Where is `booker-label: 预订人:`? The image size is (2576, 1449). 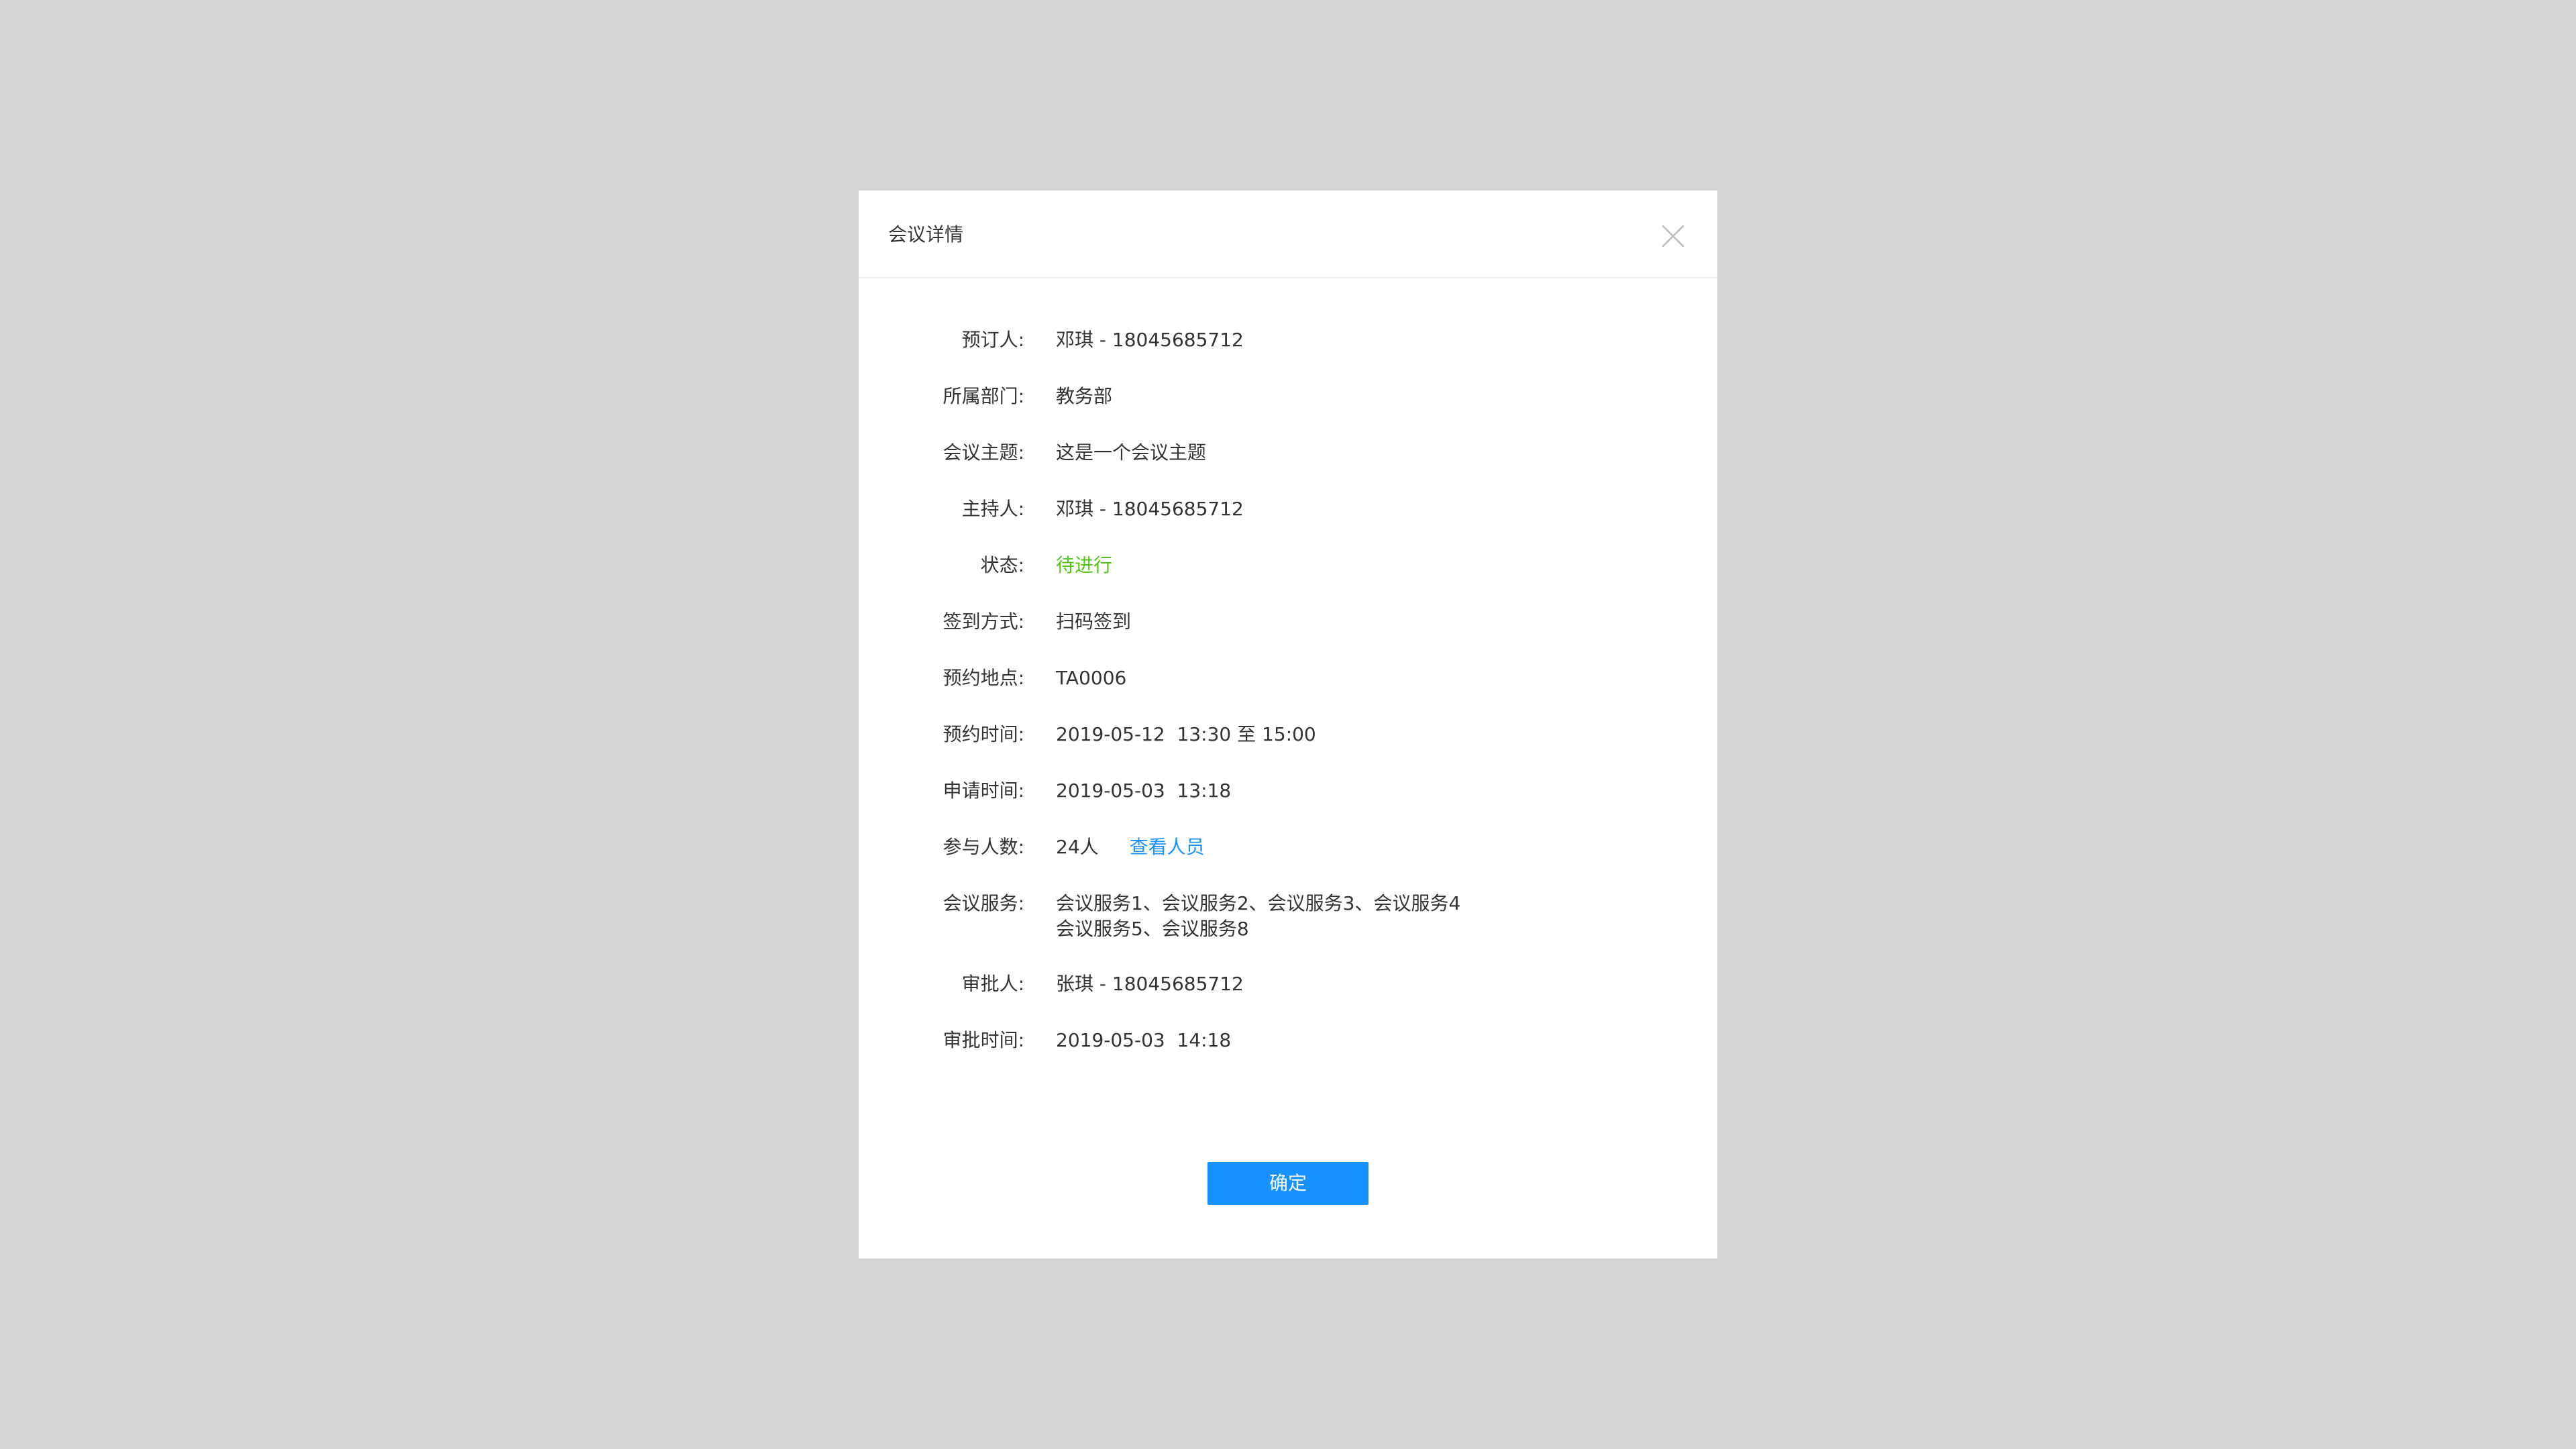 booker-label: 预订人: is located at coordinates (992, 340).